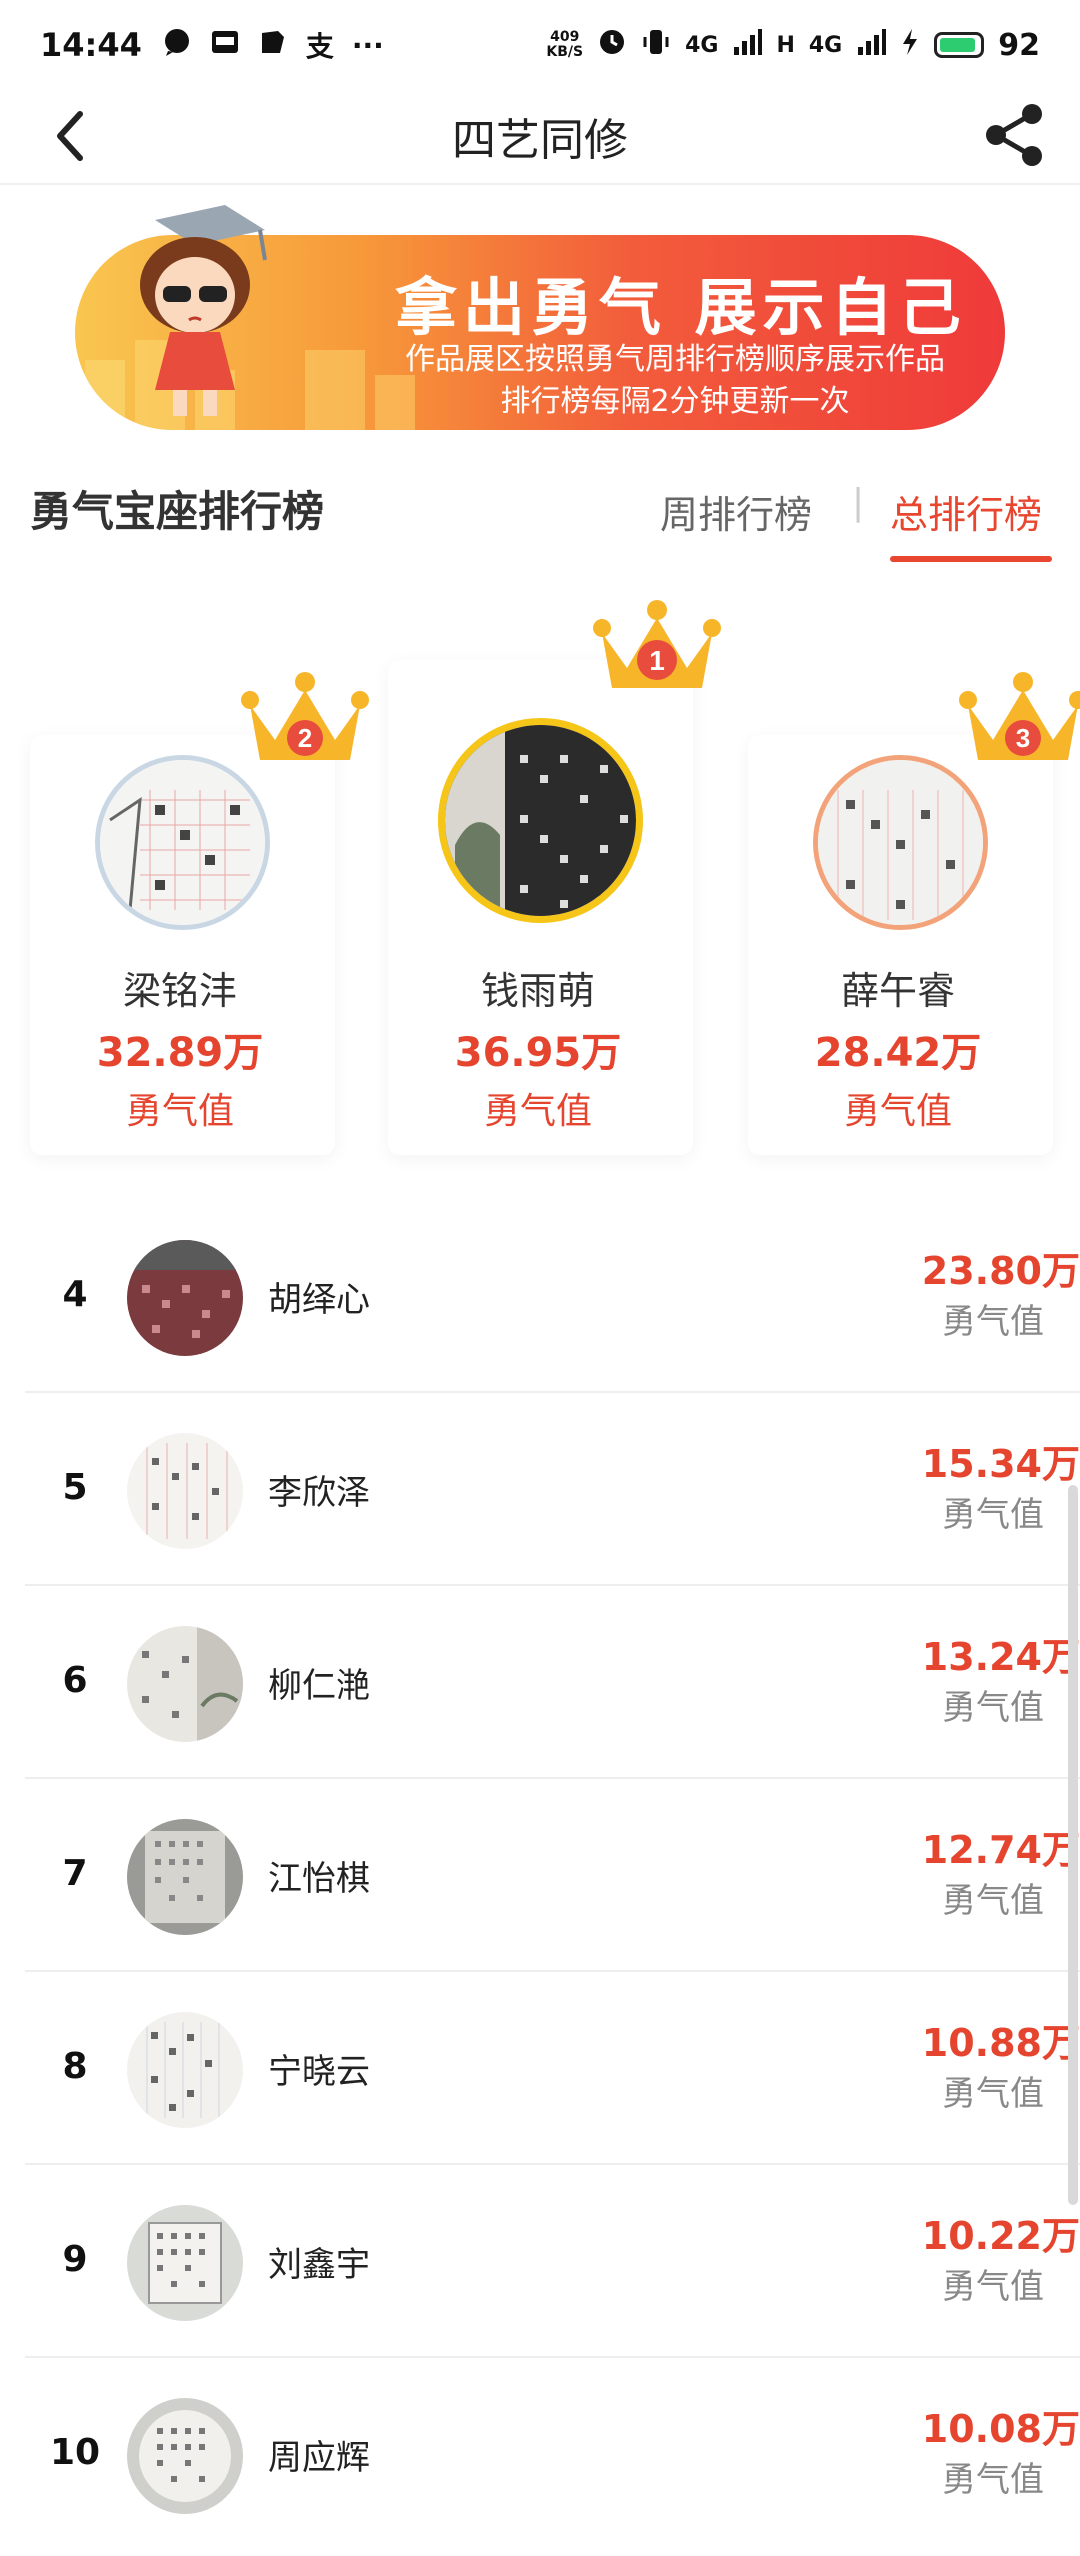 Image resolution: width=1080 pixels, height=2556 pixels. Describe the element at coordinates (319, 1493) in the screenshot. I see `student-name: 李欣泽` at that location.